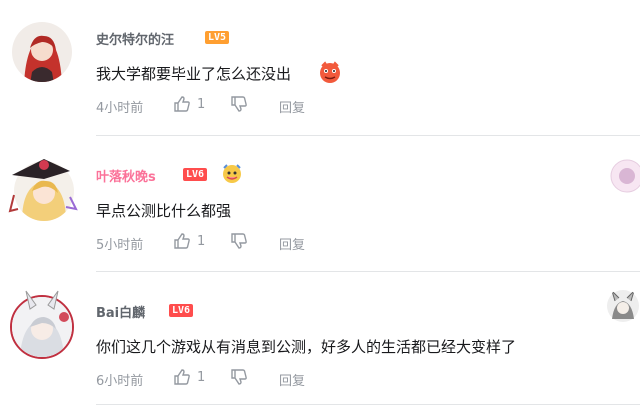 Image resolution: width=640 pixels, height=409 pixels. I want to click on comment-text: 你们这几个游戏从有消息到公测，好多人的生活都已经大变样了, so click(306, 347).